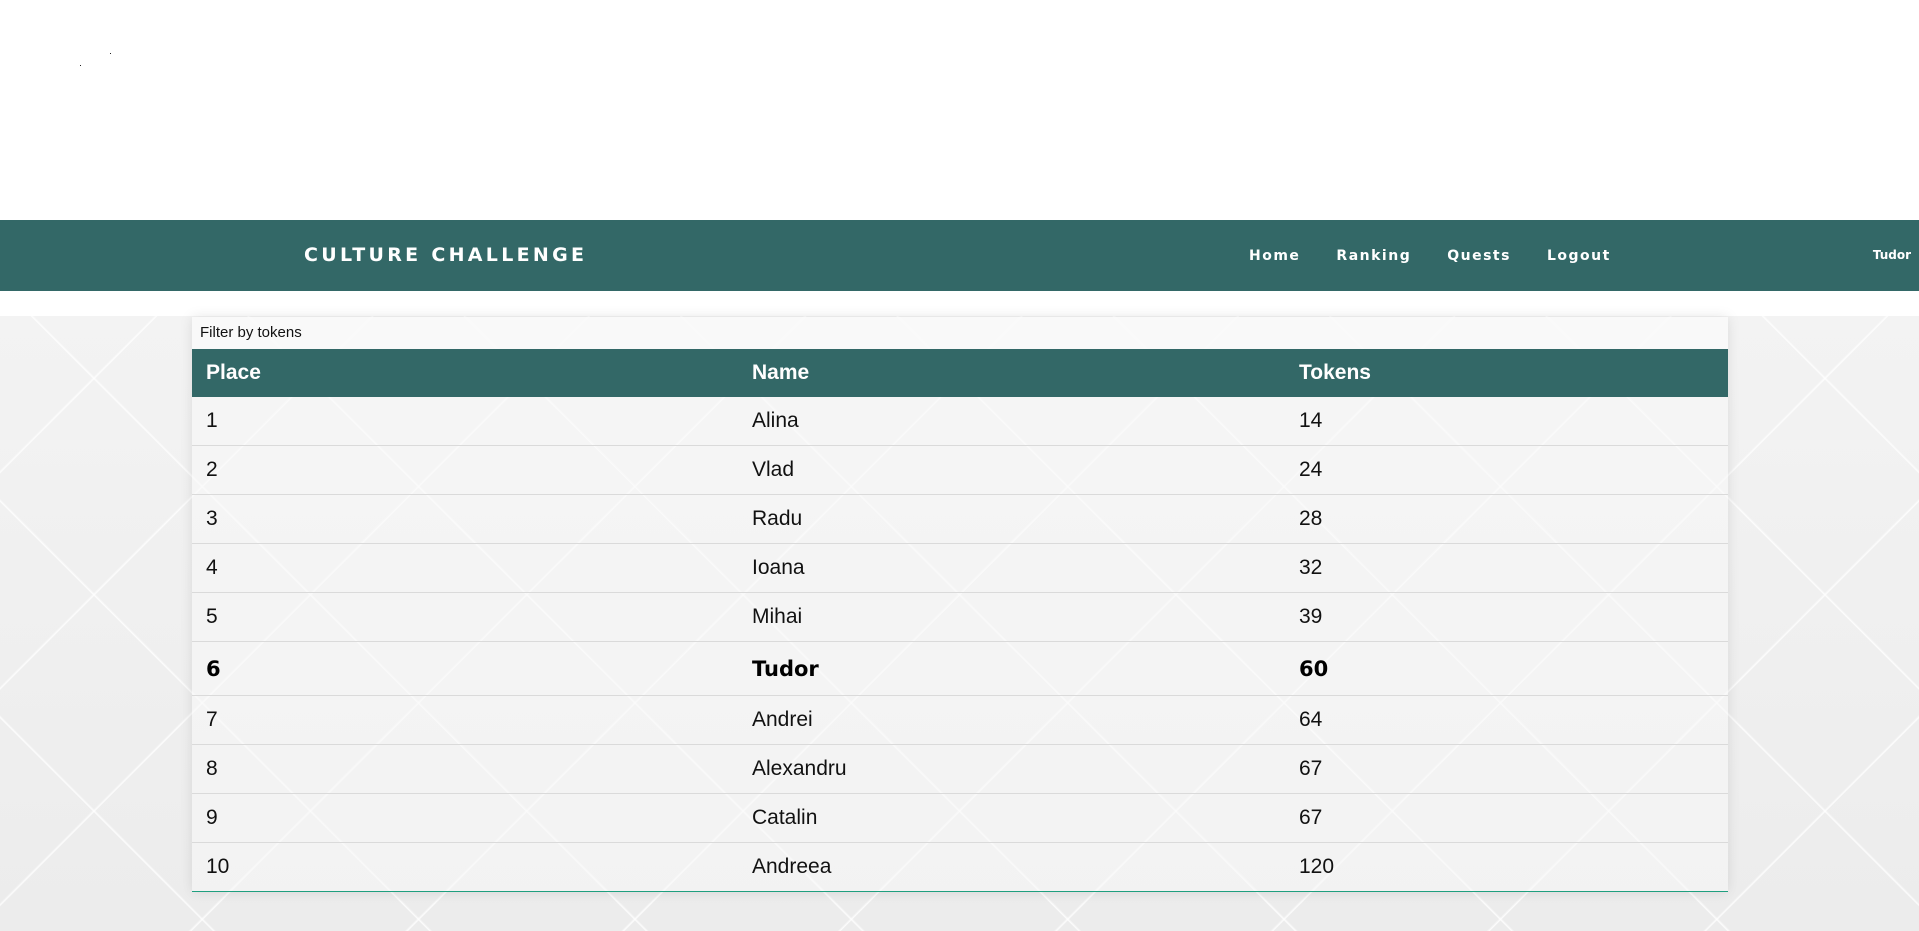  I want to click on table-row: 5 Mihai 39, so click(960, 617).